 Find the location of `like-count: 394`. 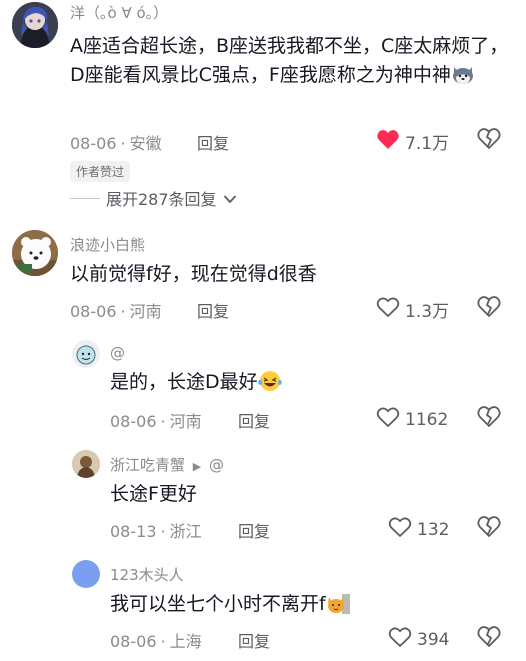

like-count: 394 is located at coordinates (433, 639).